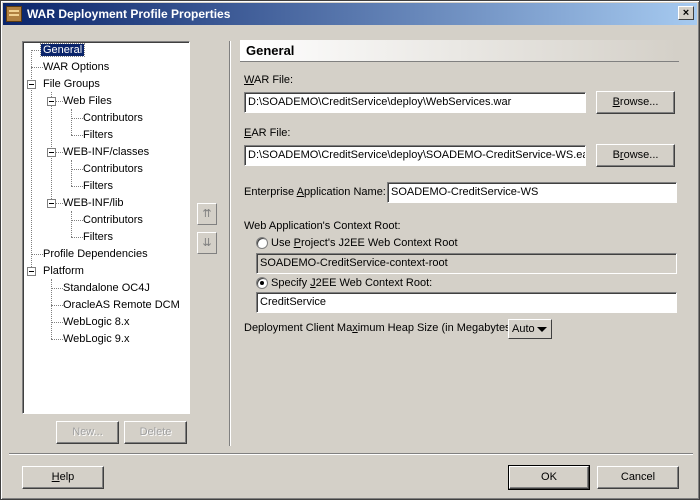 This screenshot has width=700, height=500. I want to click on heap-size-select: Auto, so click(530, 329).